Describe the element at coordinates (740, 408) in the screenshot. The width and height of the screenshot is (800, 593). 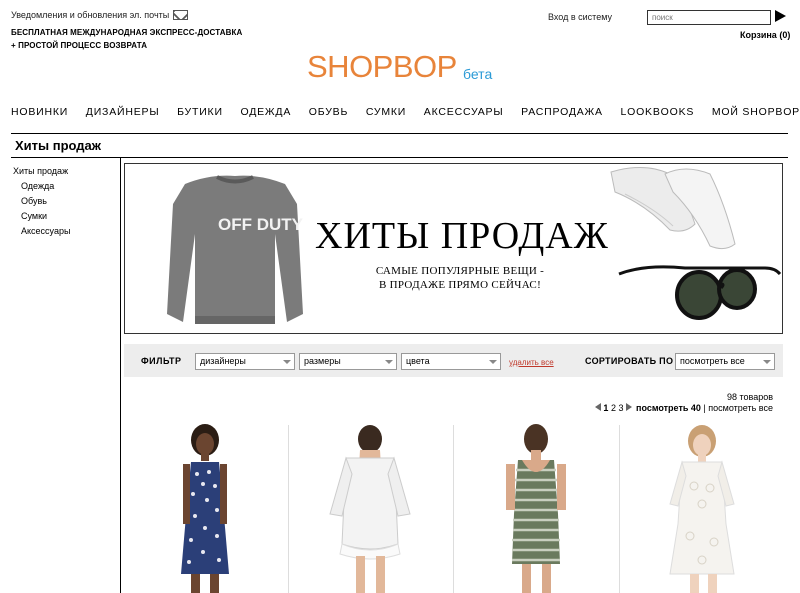
I see `view-all-link: посмотреть все` at that location.